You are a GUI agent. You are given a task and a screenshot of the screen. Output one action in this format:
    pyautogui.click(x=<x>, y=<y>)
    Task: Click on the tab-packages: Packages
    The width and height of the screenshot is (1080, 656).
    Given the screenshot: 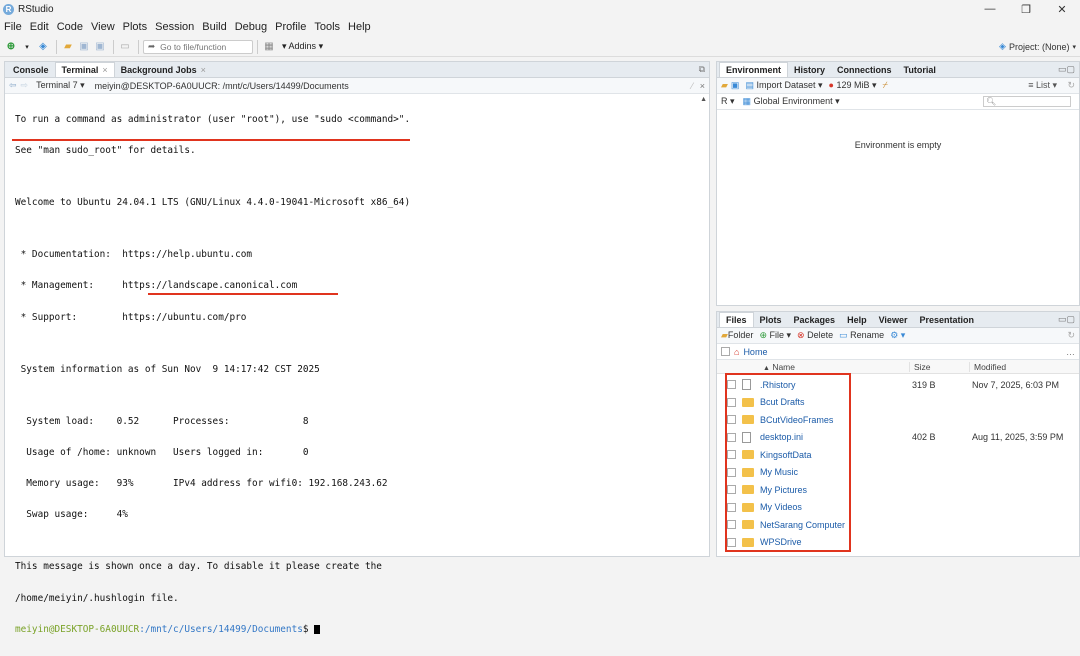 What is the action you would take?
    pyautogui.click(x=815, y=319)
    